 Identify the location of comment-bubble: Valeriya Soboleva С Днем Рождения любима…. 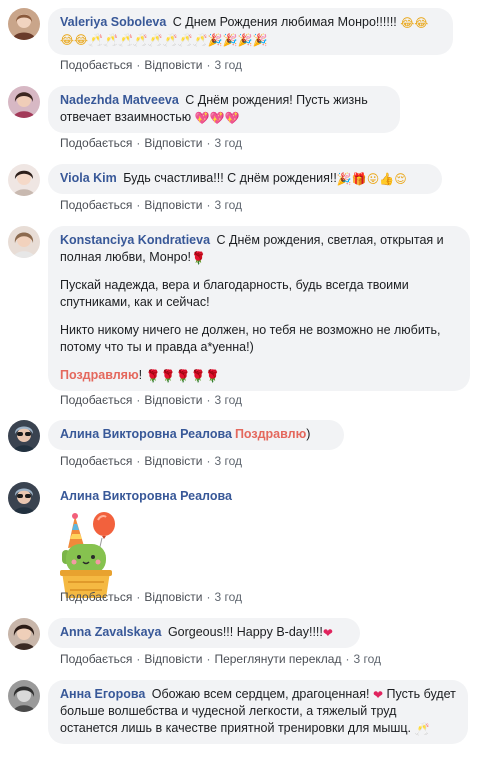
(250, 31).